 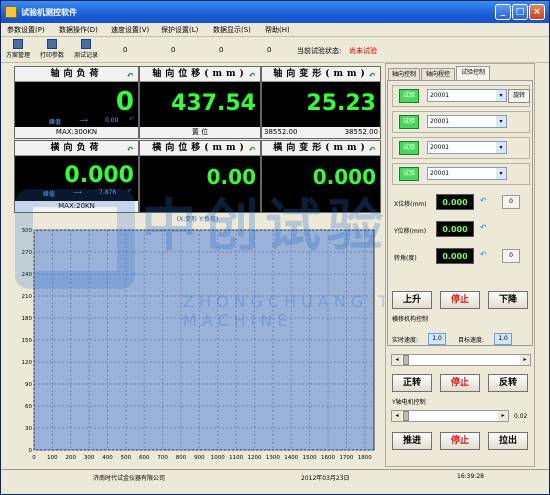 I want to click on x-shift-input: 0, so click(x=511, y=202).